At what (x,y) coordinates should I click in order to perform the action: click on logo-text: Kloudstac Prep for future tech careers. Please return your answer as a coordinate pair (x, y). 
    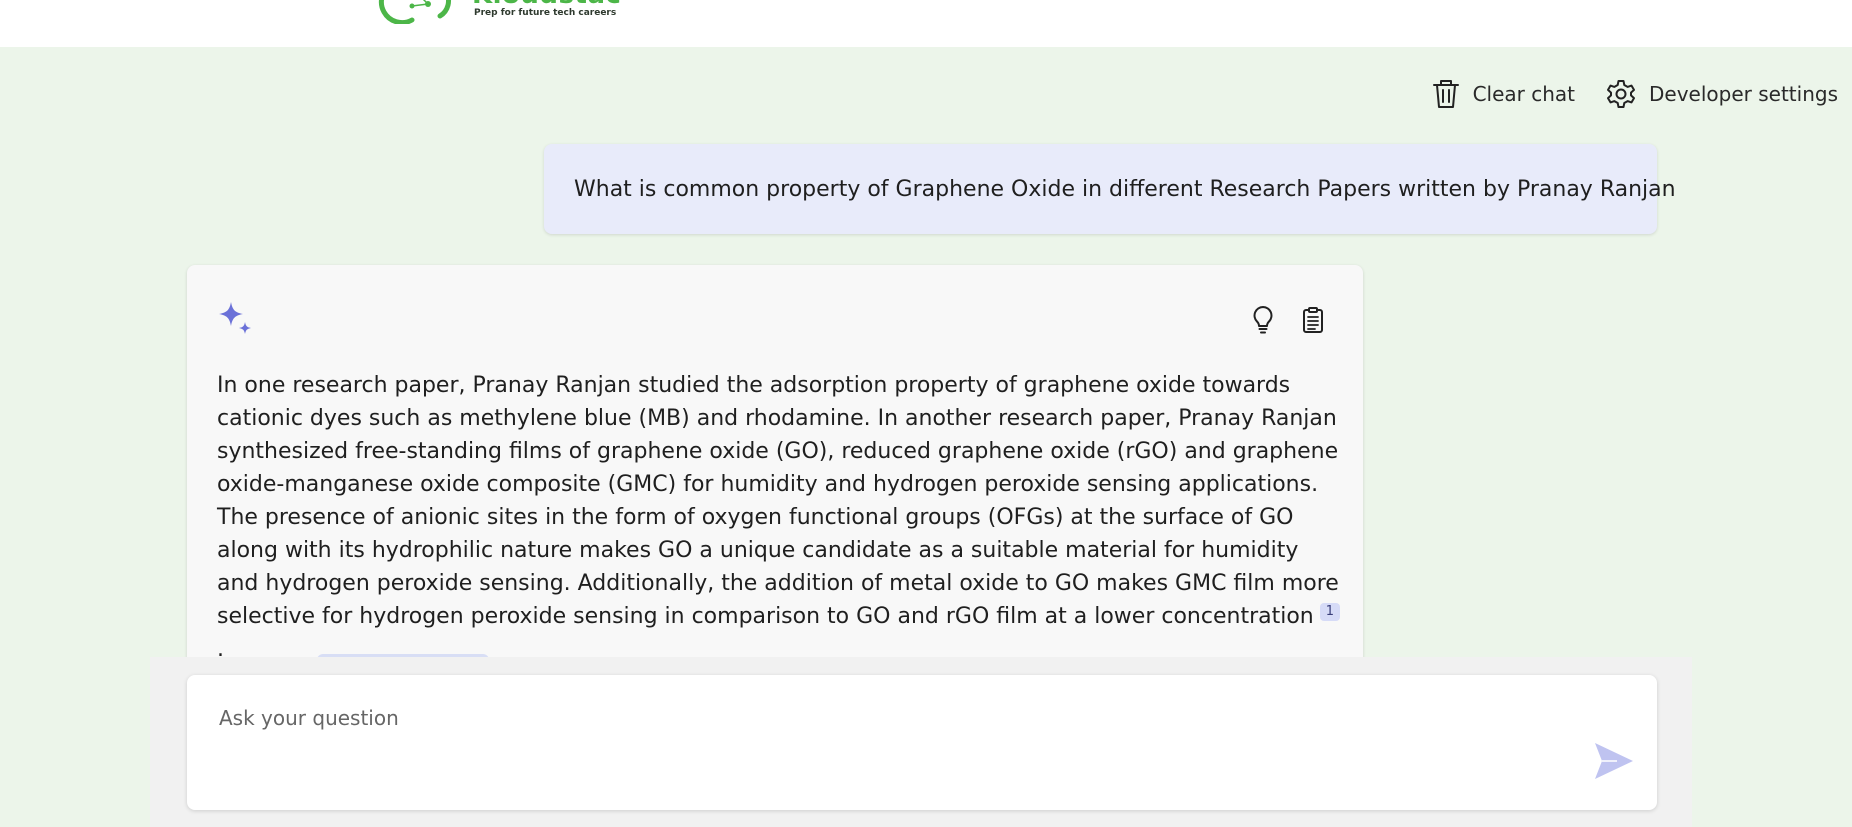
    Looking at the image, I should click on (548, 12).